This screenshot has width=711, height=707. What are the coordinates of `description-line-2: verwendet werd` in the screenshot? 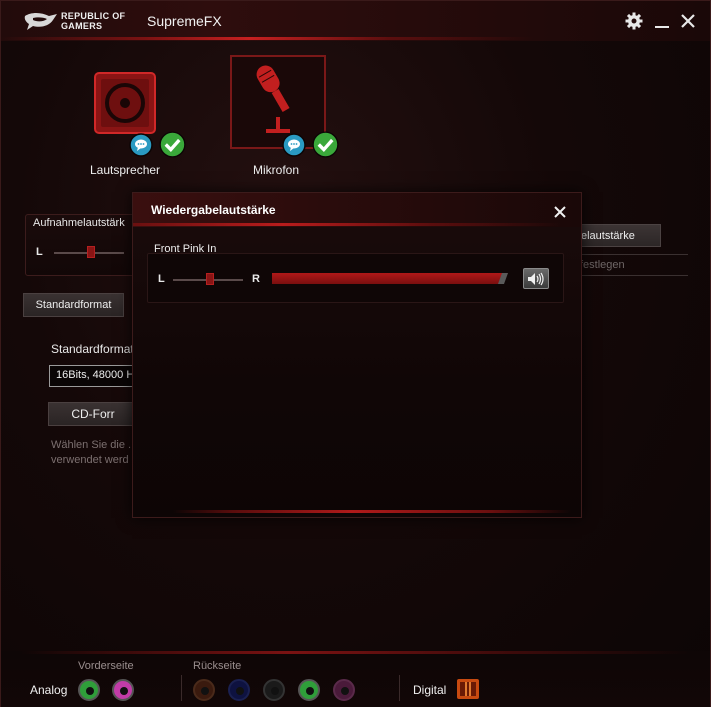 It's located at (90, 460).